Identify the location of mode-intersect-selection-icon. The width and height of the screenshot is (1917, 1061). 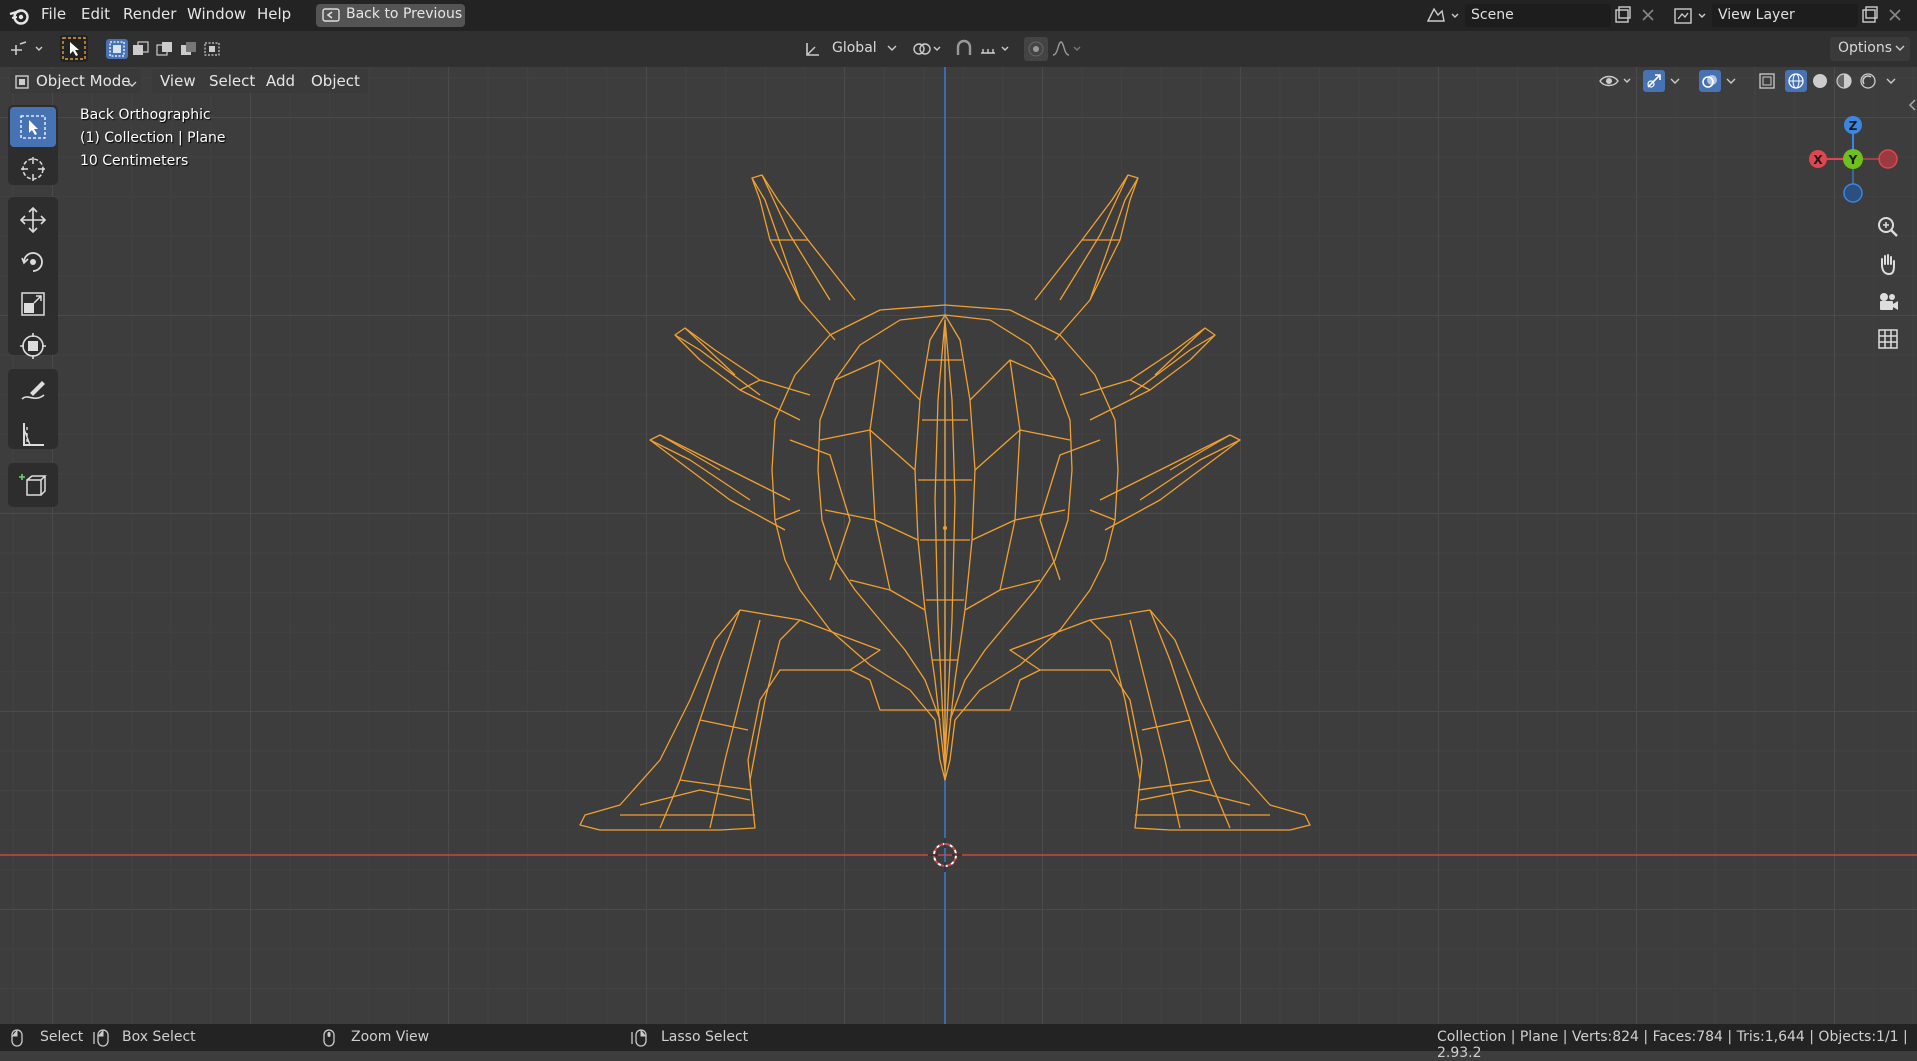
(213, 49).